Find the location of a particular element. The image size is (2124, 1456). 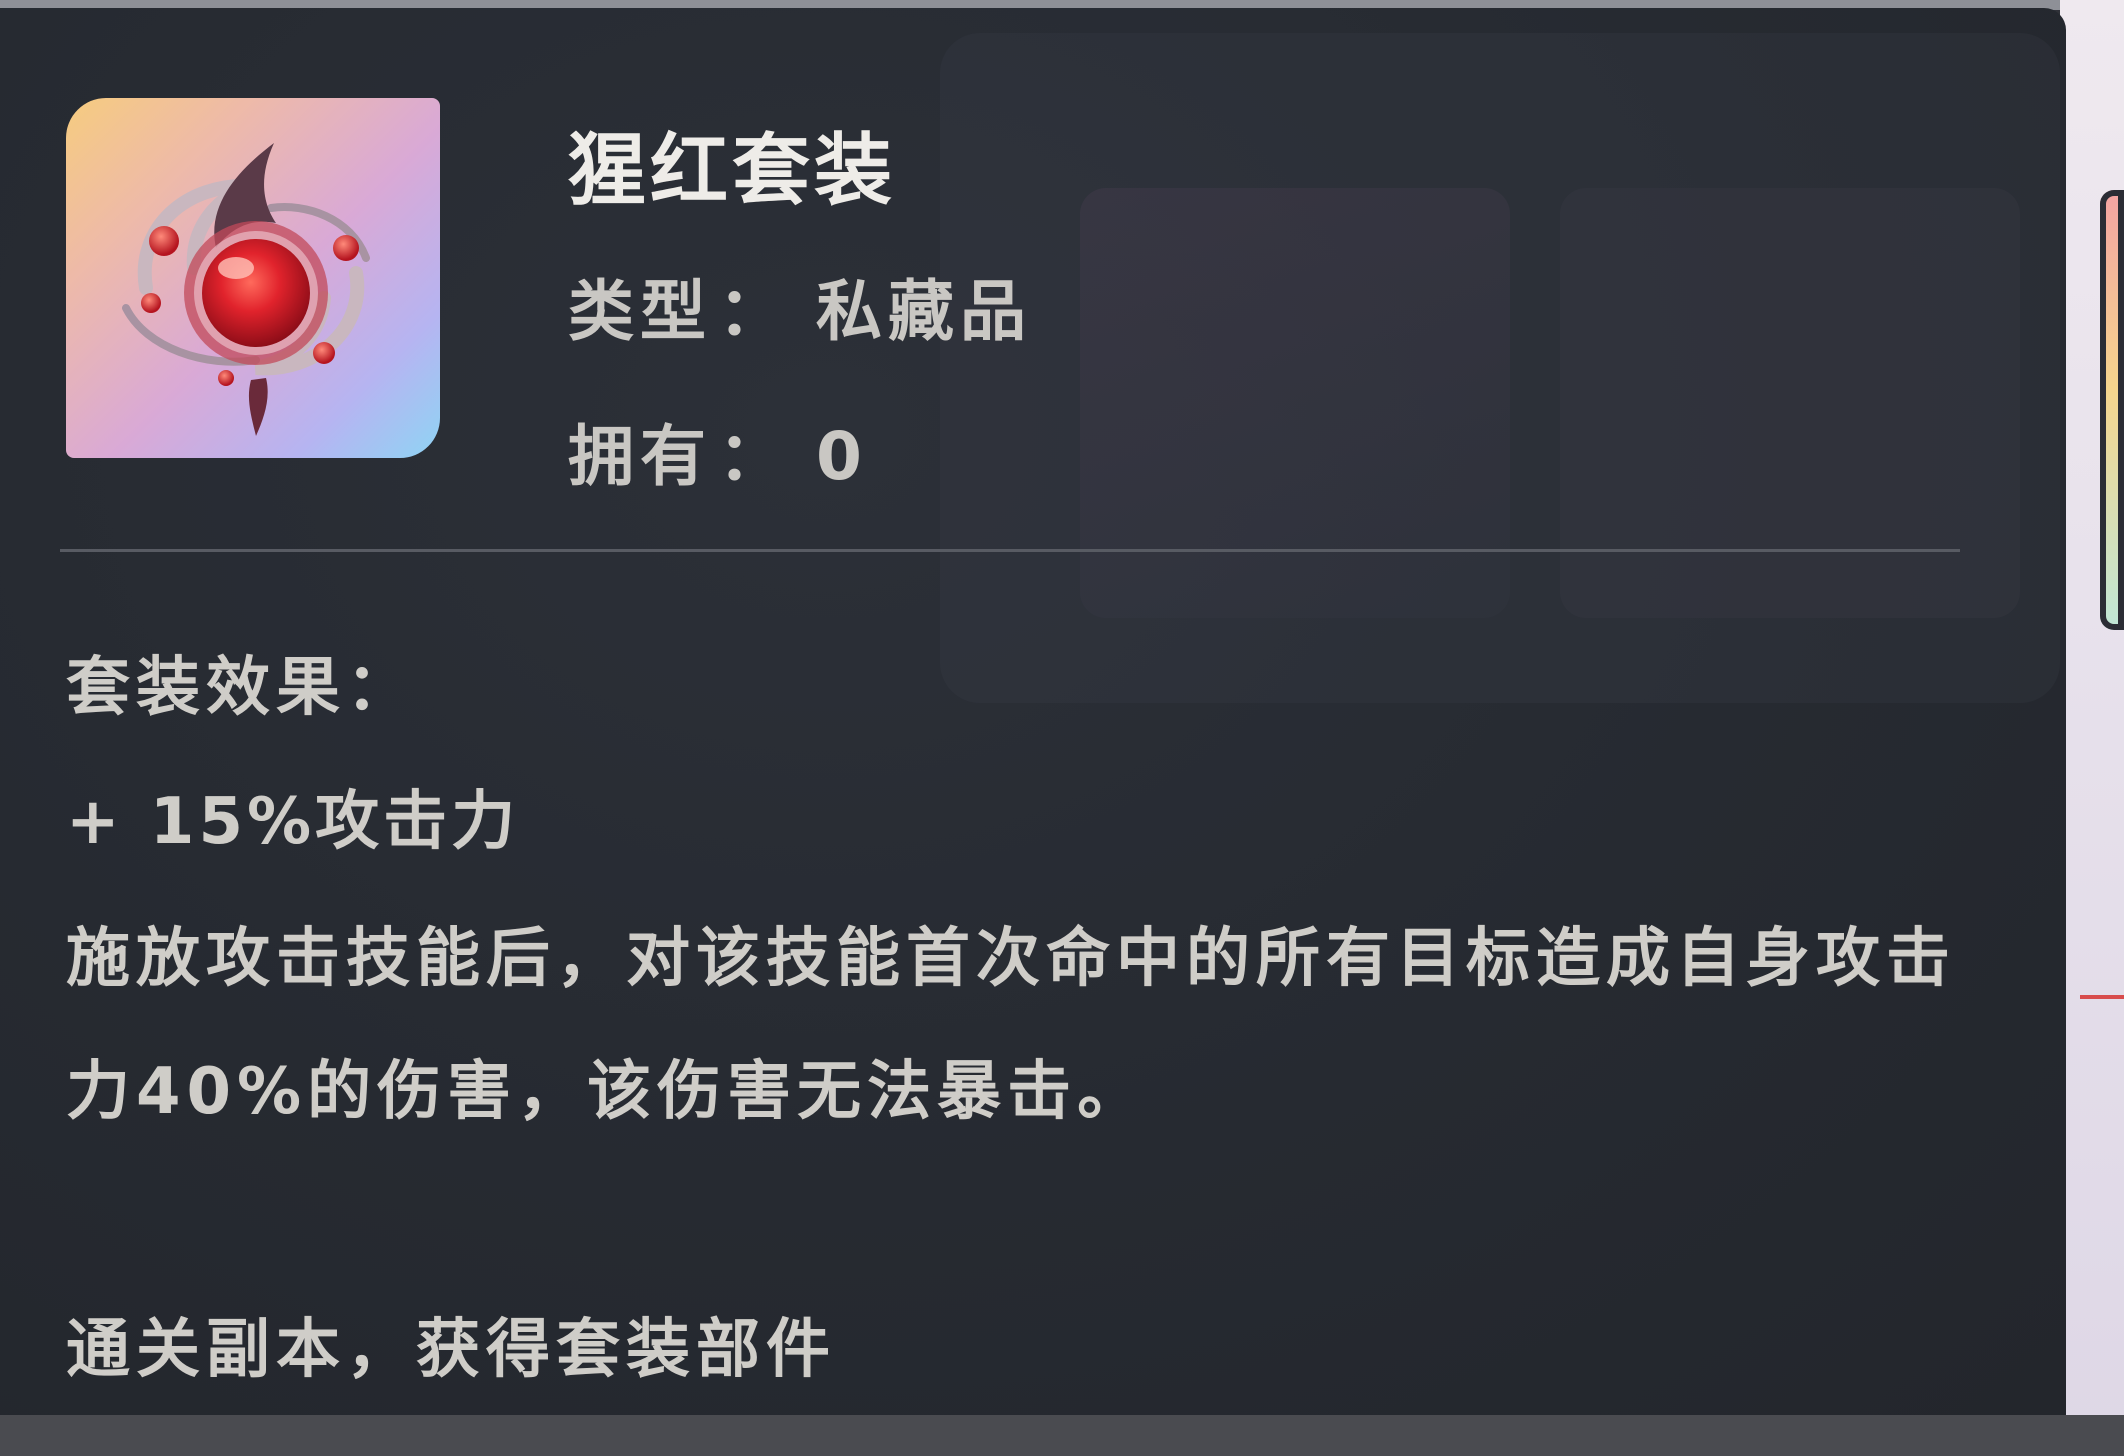

item-owned-label: 拥有 is located at coordinates (640, 456).